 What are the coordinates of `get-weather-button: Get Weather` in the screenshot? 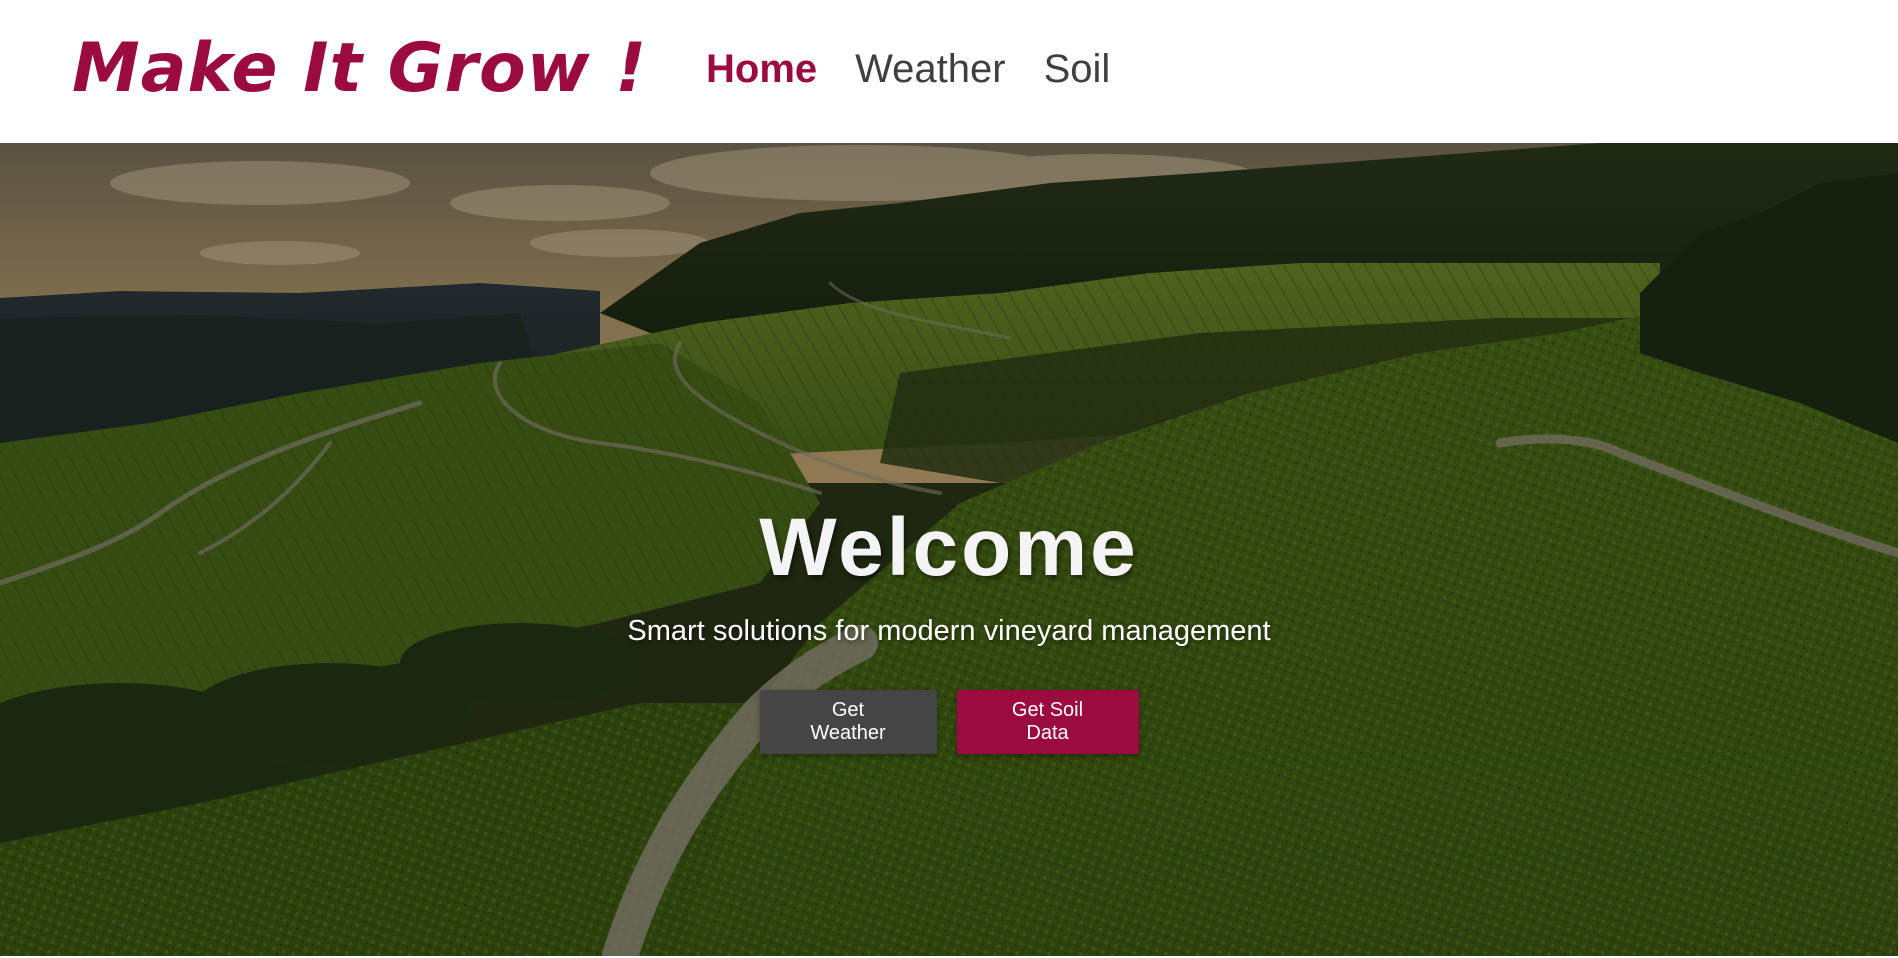 It's located at (848, 722).